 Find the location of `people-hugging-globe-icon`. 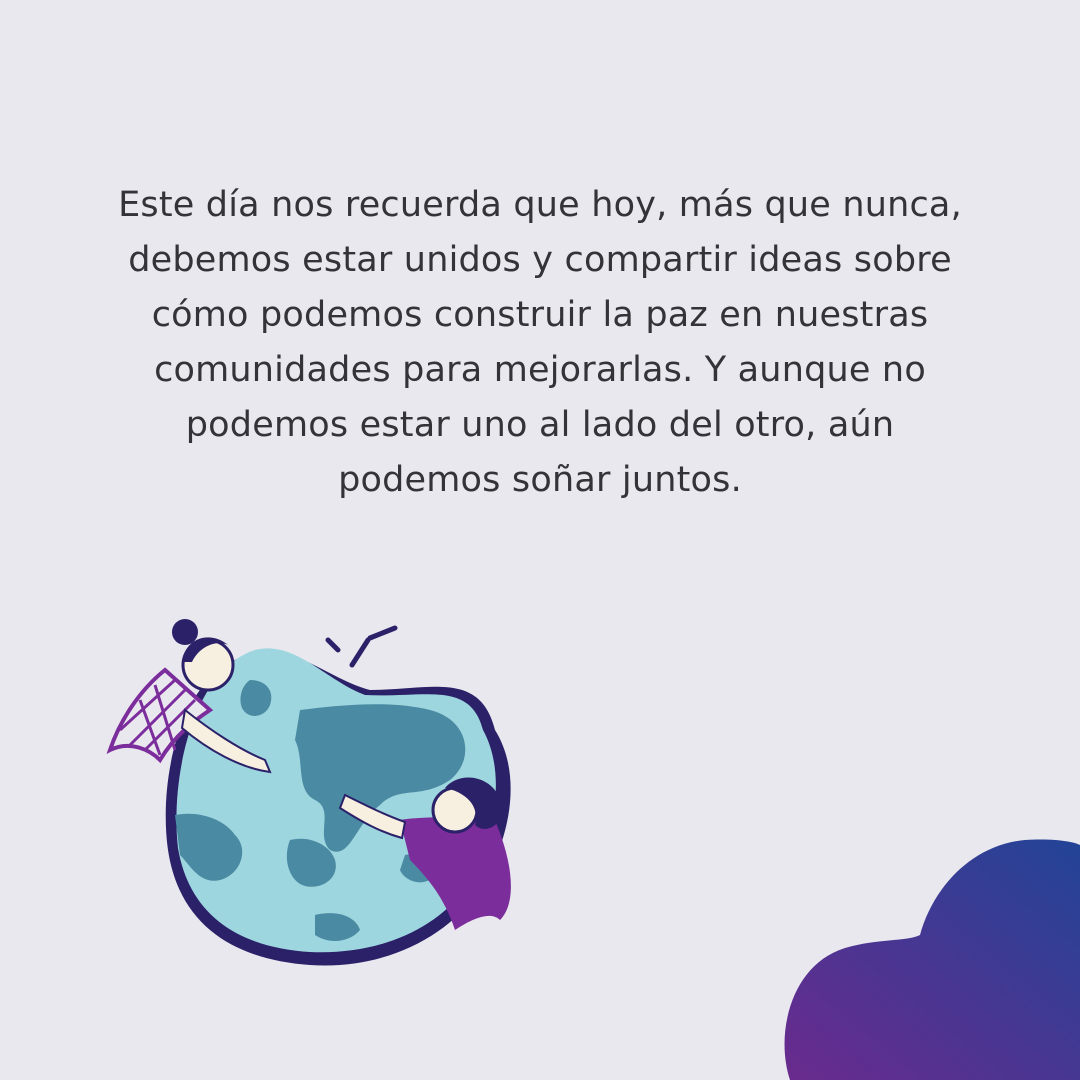

people-hugging-globe-icon is located at coordinates (308, 792).